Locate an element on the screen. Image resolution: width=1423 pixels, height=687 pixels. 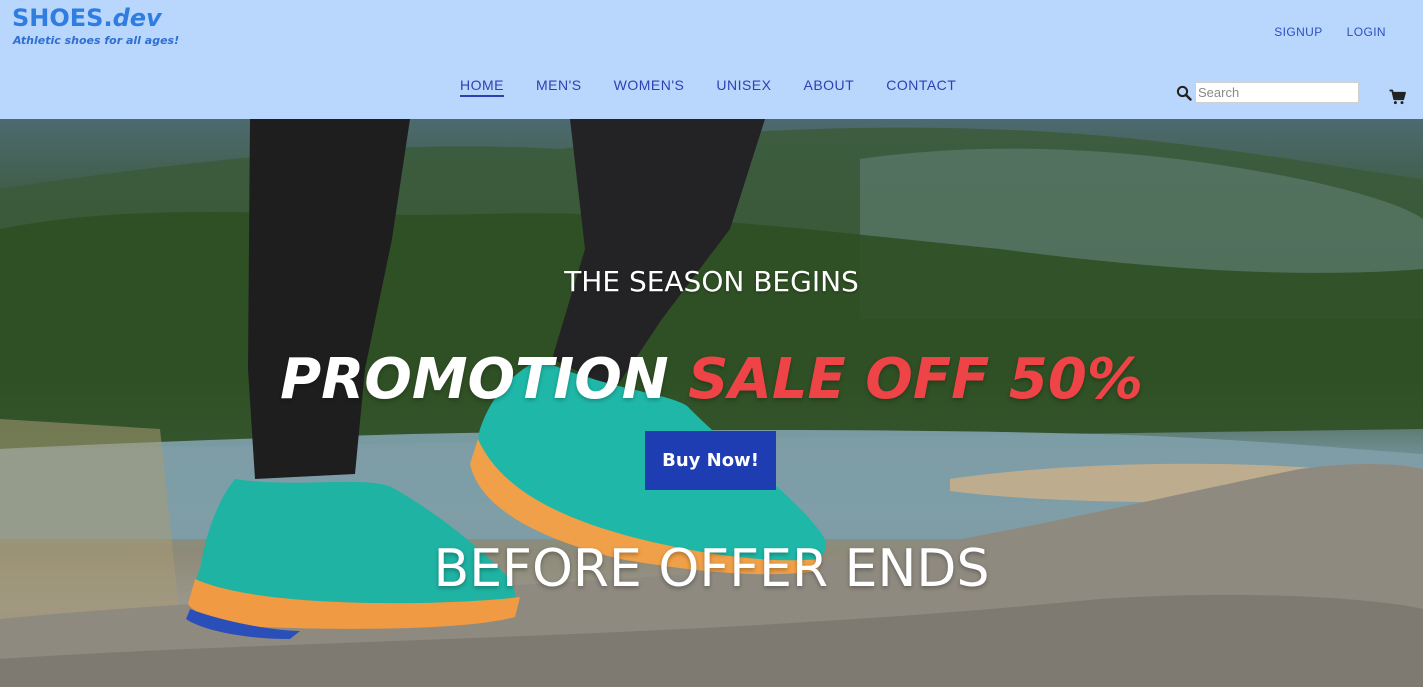
hero-footer-text: BEFORE OFFER ENDS is located at coordinates (711, 569).